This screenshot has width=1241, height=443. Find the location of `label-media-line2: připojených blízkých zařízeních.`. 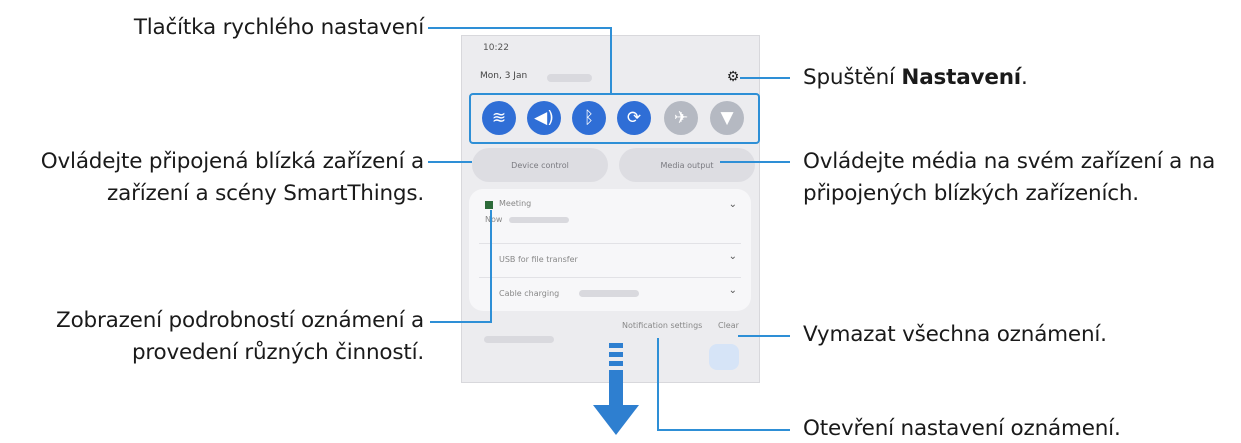

label-media-line2: připojených blízkých zařízeních. is located at coordinates (971, 193).